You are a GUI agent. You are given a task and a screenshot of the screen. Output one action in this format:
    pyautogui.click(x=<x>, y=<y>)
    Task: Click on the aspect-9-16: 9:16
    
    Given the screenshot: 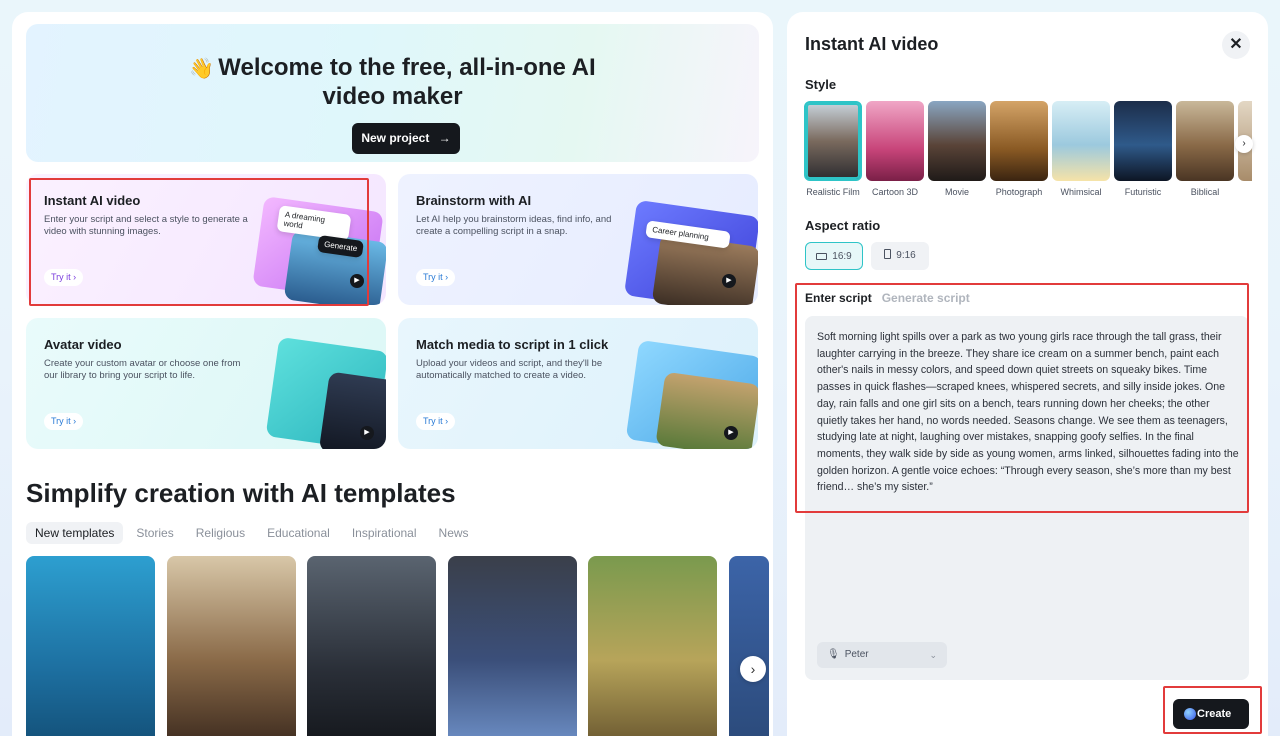 What is the action you would take?
    pyautogui.click(x=900, y=256)
    